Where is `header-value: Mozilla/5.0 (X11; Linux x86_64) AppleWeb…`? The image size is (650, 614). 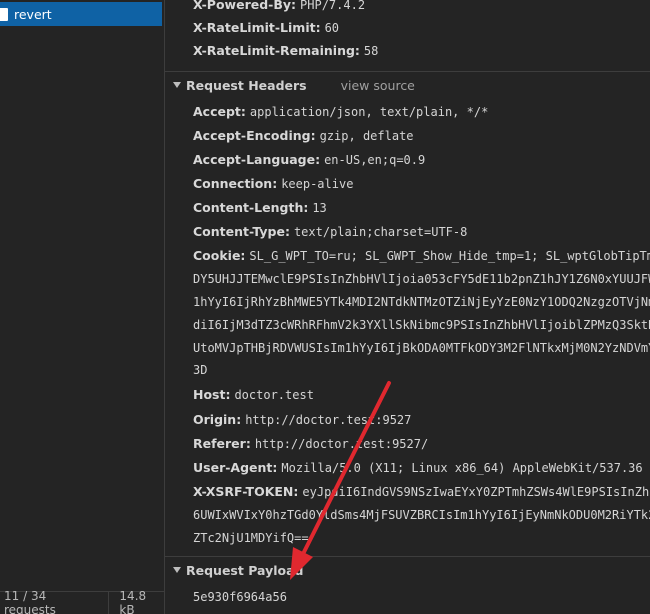
header-value: Mozilla/5.0 (X11; Linux x86_64) AppleWeb… is located at coordinates (465, 468).